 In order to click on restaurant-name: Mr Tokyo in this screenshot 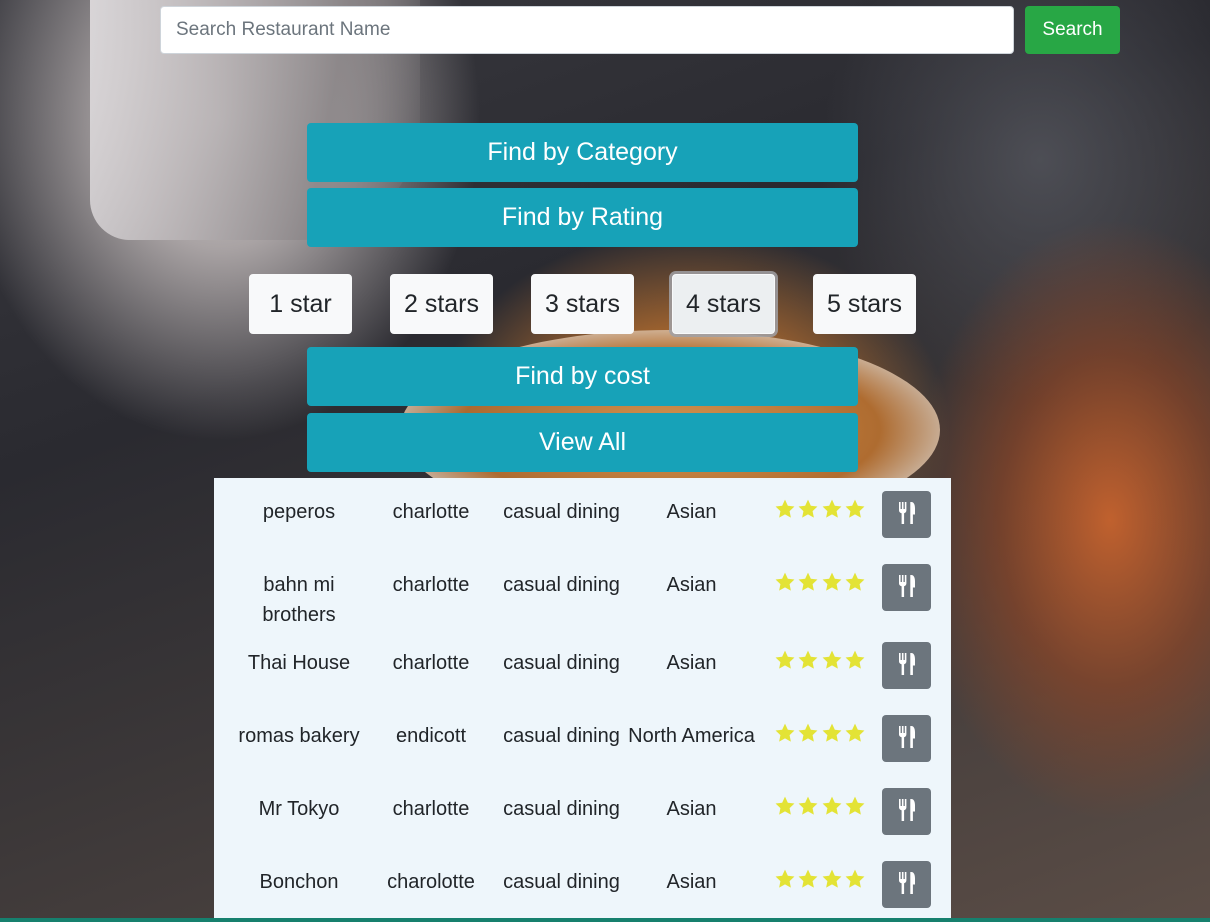, I will do `click(299, 809)`.